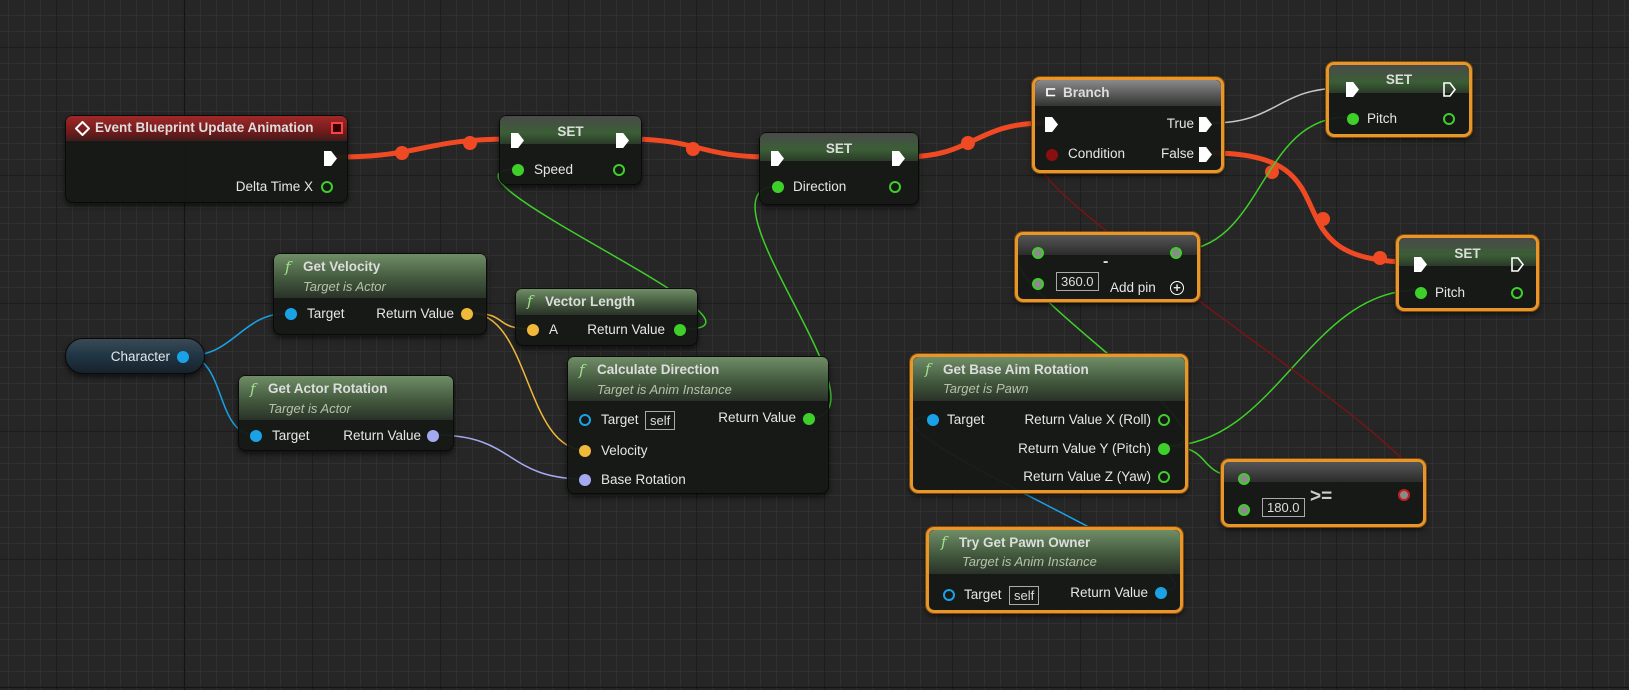 This screenshot has width=1629, height=690. I want to click on node-title: Branch, so click(1086, 92).